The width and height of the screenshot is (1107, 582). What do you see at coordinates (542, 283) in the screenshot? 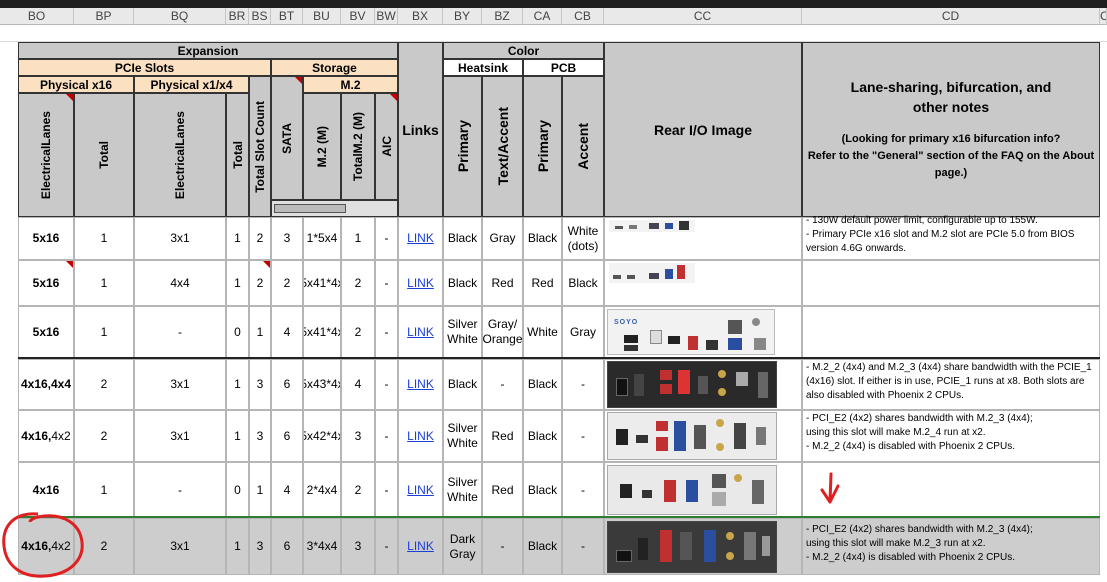
I see `cell-pcb-primary: Red` at bounding box center [542, 283].